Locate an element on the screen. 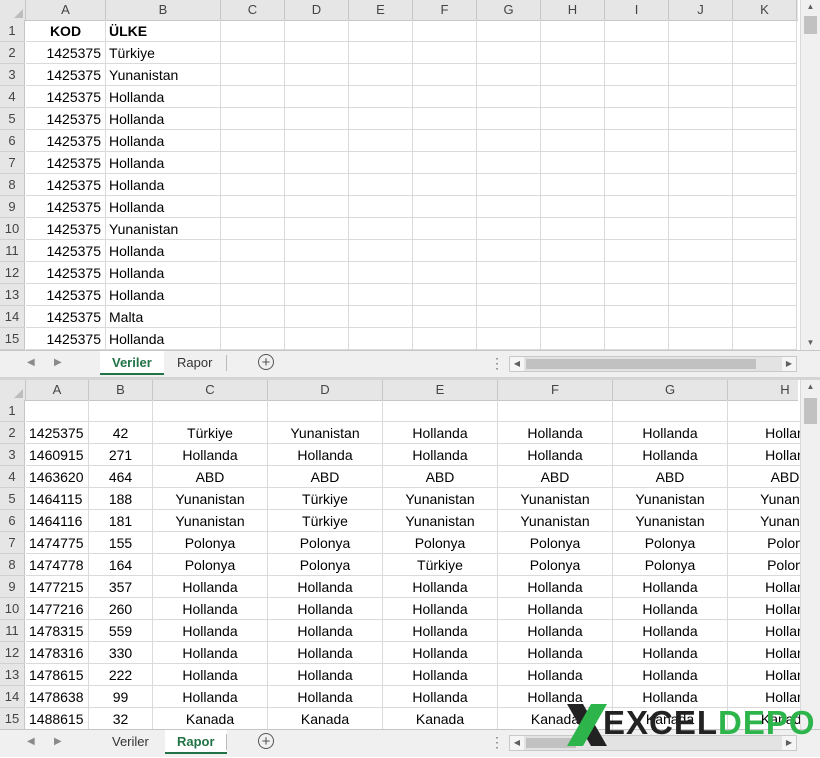  column-header-i: I is located at coordinates (637, 10).